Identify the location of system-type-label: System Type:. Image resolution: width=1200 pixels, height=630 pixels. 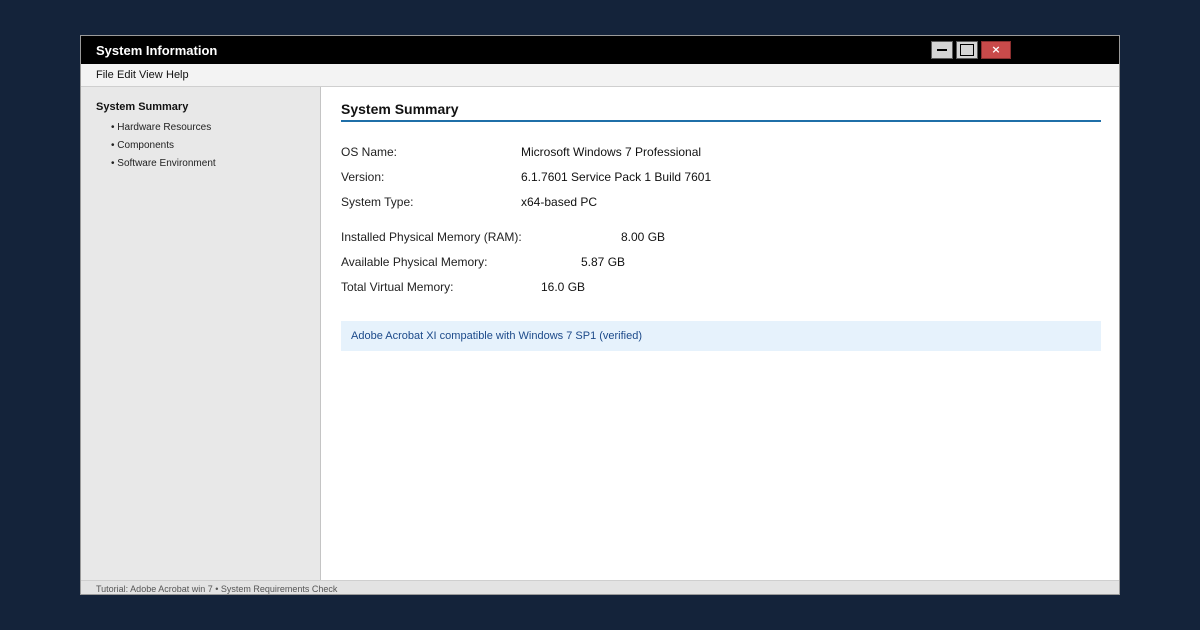
(377, 202).